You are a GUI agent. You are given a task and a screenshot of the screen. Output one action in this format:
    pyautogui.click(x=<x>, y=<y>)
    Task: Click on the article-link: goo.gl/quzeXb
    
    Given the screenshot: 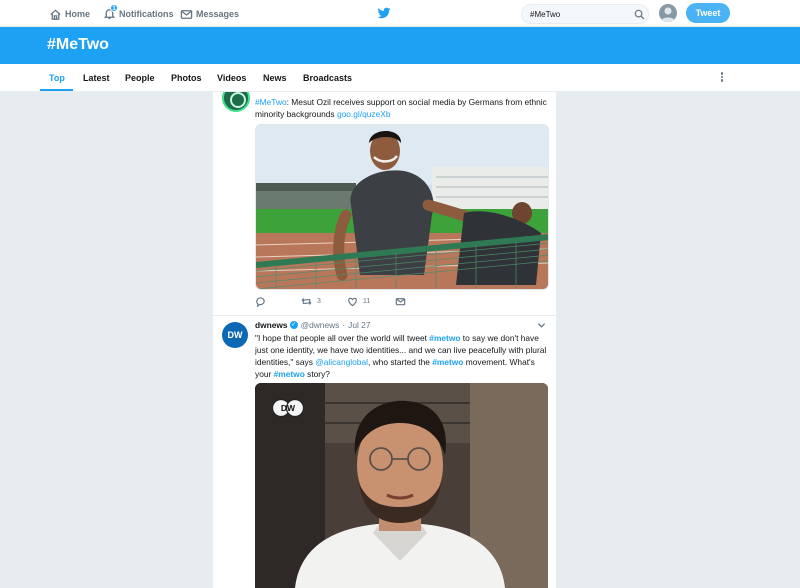 What is the action you would take?
    pyautogui.click(x=364, y=114)
    